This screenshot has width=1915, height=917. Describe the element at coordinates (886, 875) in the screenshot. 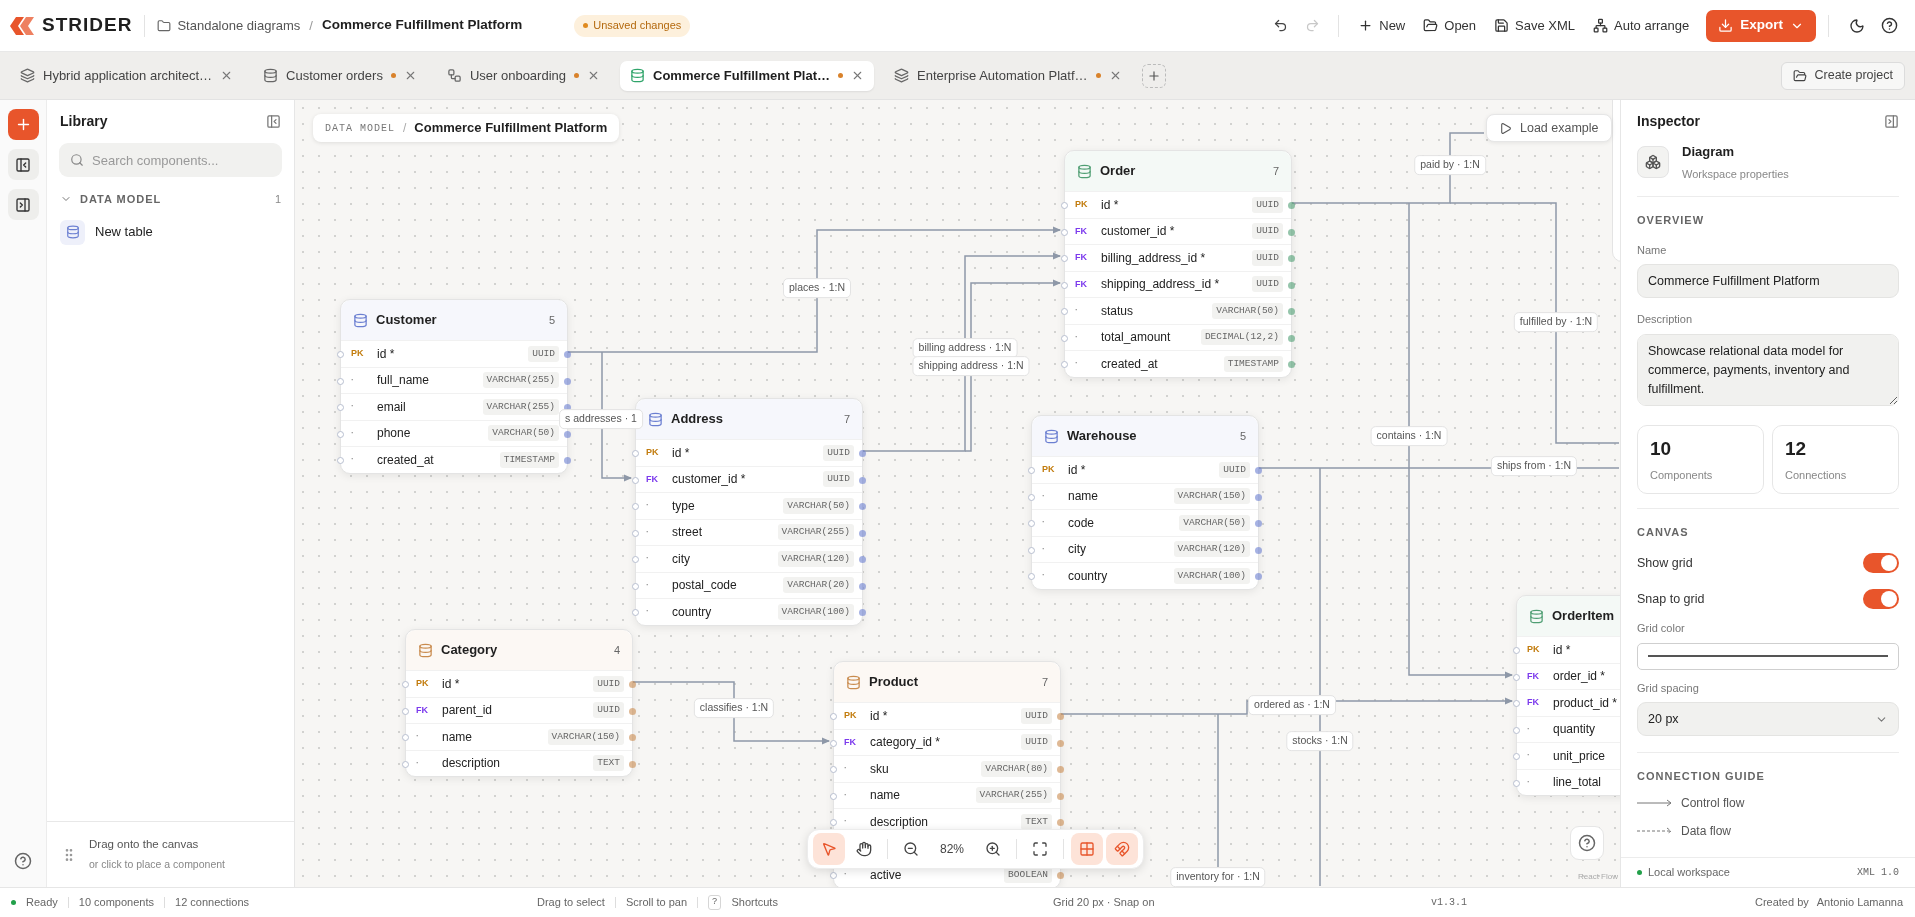

I see `field-name: active` at that location.